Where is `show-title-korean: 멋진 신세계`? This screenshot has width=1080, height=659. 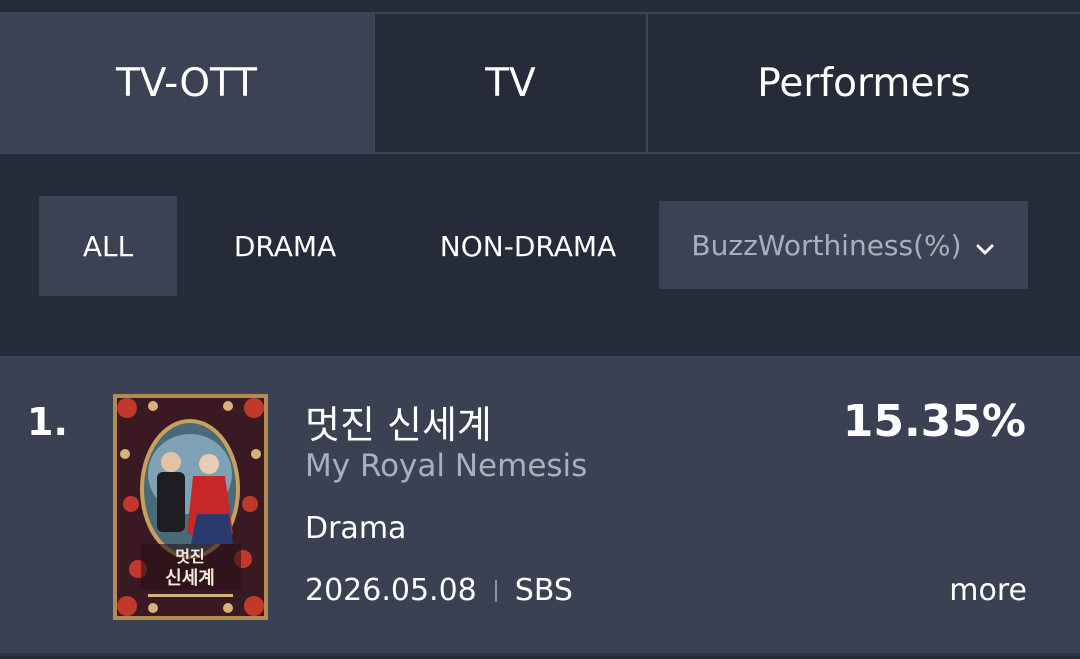
show-title-korean: 멋진 신세계 is located at coordinates (398, 421).